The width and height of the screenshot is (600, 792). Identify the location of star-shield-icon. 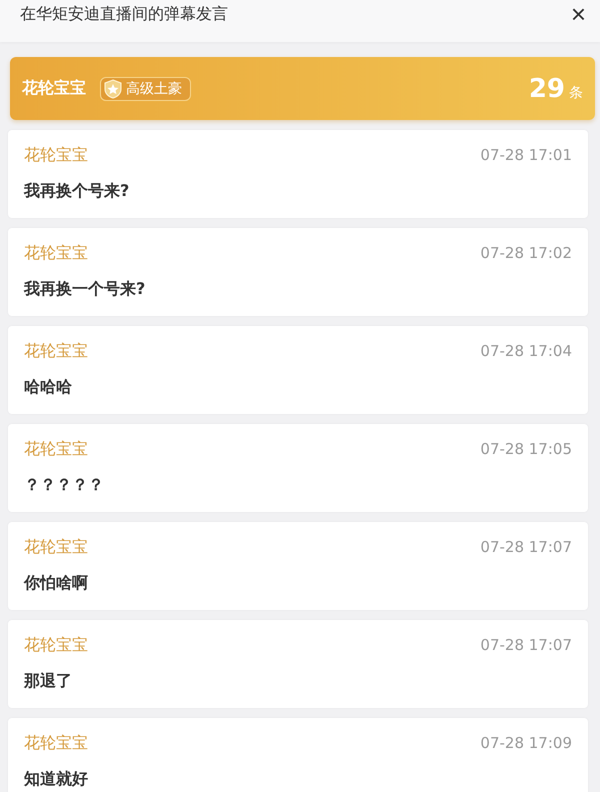
(113, 88).